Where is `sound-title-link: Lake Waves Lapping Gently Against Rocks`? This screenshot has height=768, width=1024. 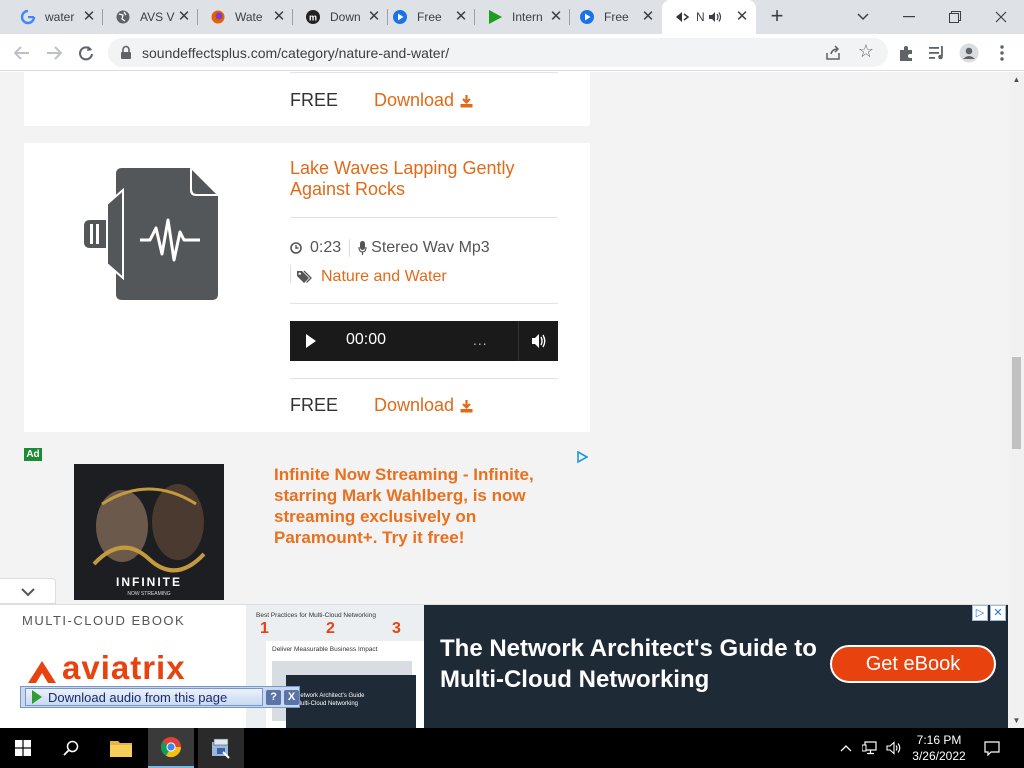 sound-title-link: Lake Waves Lapping Gently Against Rocks is located at coordinates (420, 179).